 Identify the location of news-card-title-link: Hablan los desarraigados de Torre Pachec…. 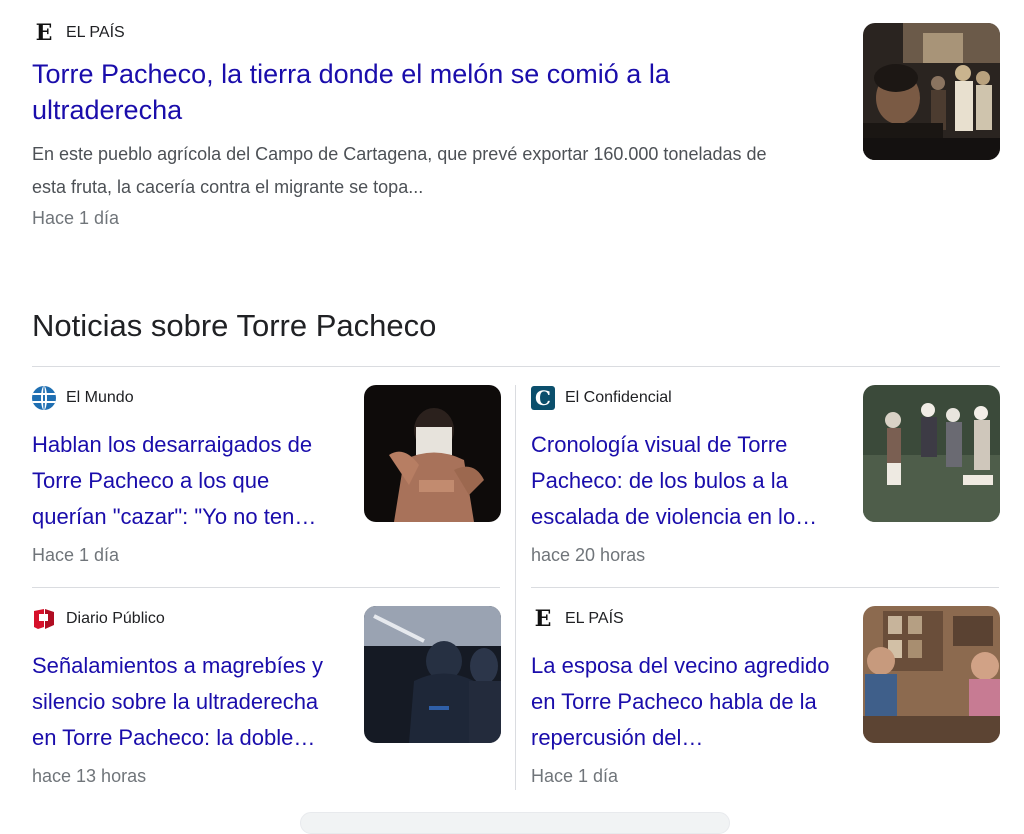
(187, 481).